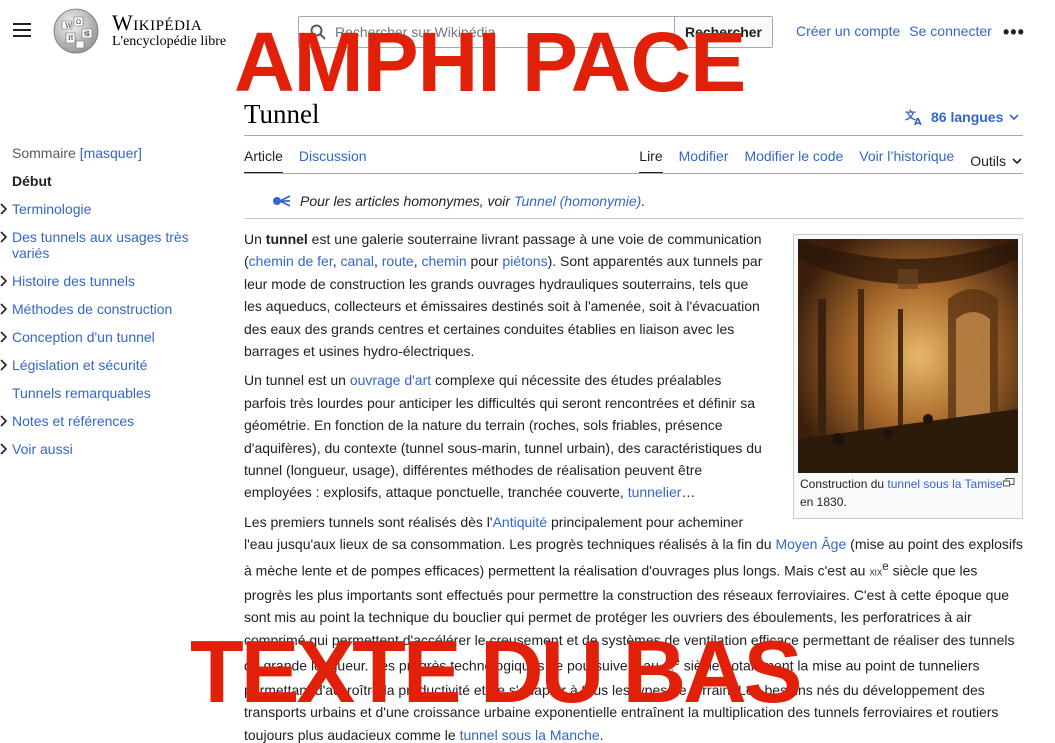 This screenshot has width=1055, height=743. I want to click on toc-item-label: Conception d'un tunnel, so click(83, 337).